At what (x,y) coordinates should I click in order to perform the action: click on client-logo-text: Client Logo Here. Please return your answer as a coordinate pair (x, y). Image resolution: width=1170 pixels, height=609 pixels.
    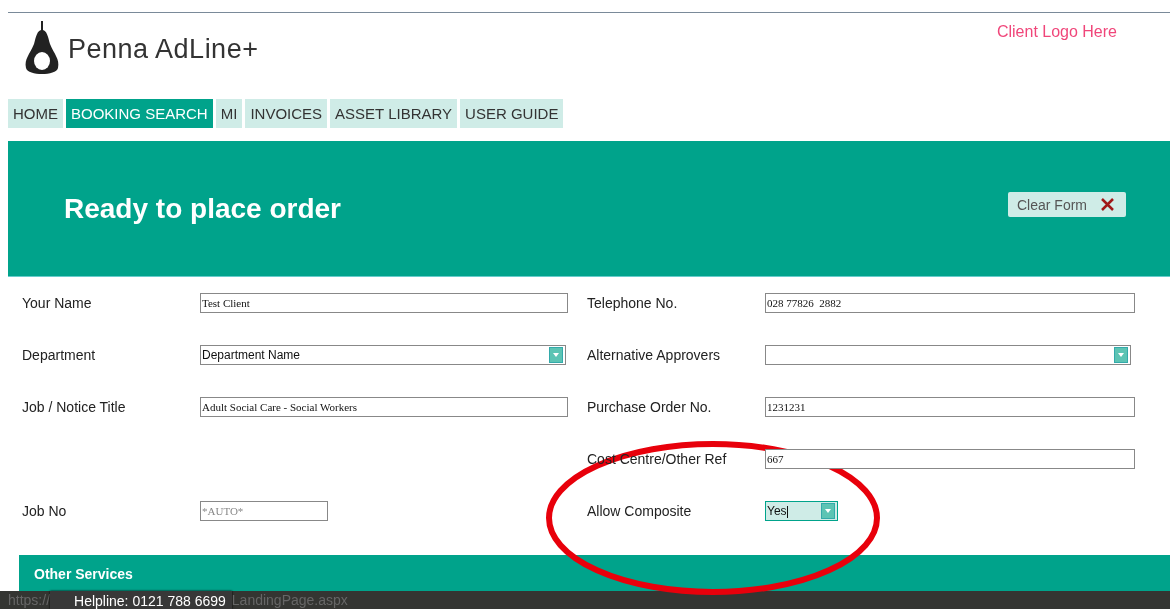
    Looking at the image, I should click on (1056, 32).